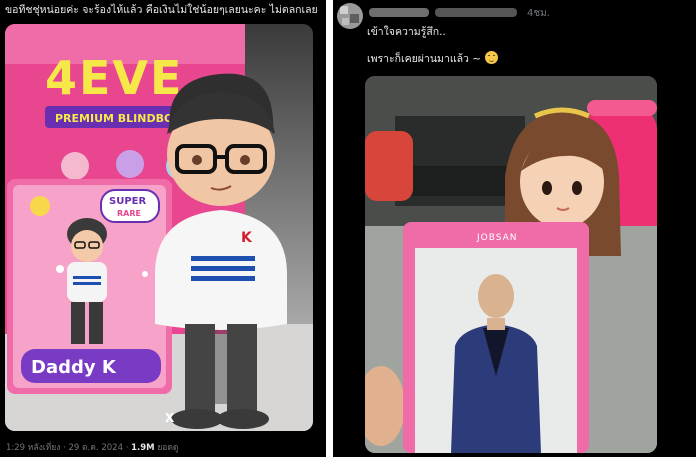 The height and width of the screenshot is (457, 696). What do you see at coordinates (96, 448) in the screenshot?
I see `post-date: 29 ต.ค. 2024` at bounding box center [96, 448].